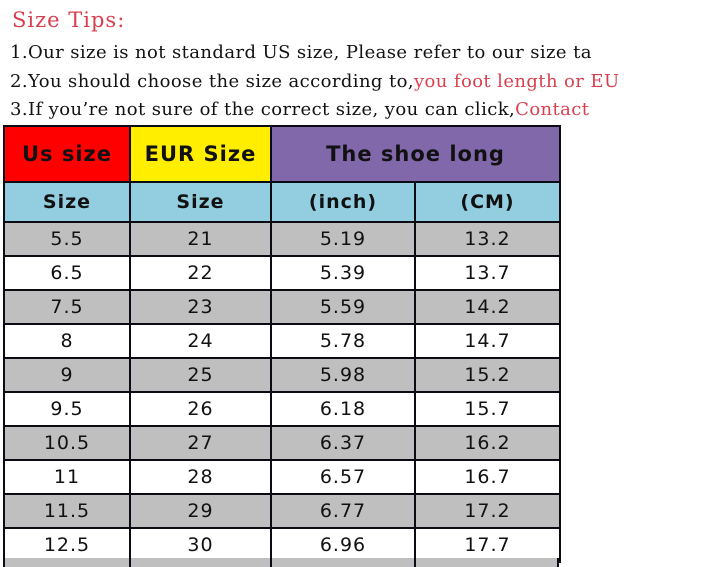  I want to click on table-row: 6.5 22 5.39 13.7, so click(282, 273).